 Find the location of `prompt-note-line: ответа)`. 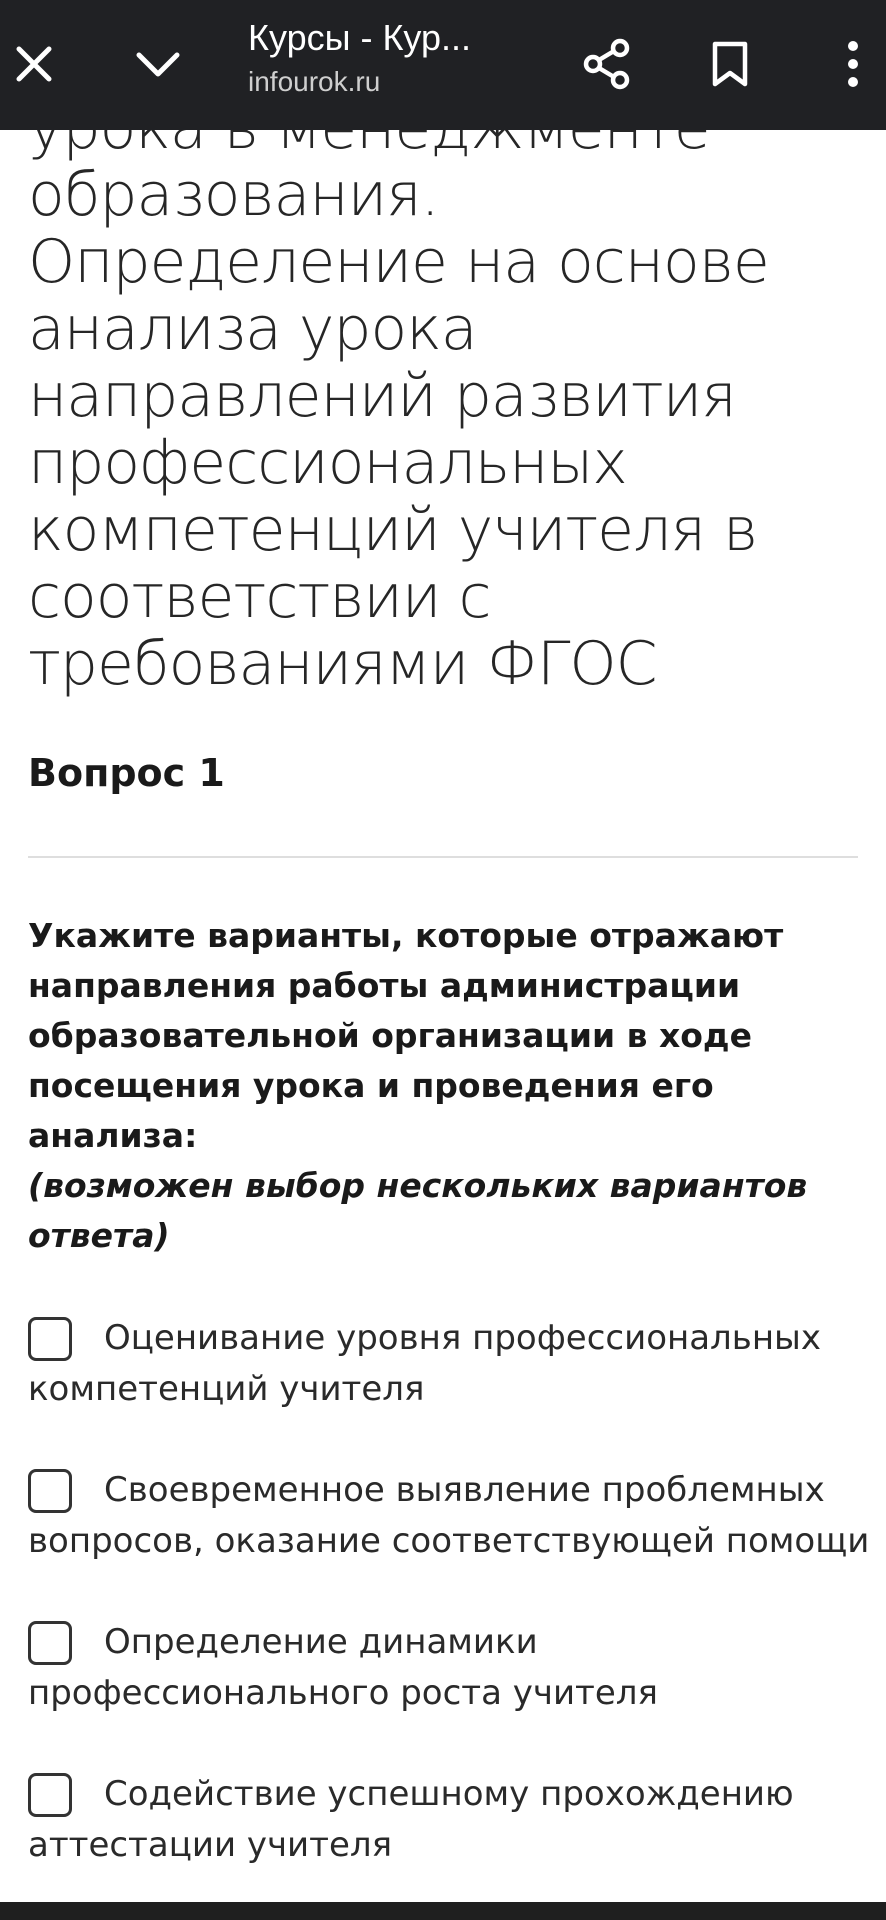

prompt-note-line: ответа) is located at coordinates (99, 1235).